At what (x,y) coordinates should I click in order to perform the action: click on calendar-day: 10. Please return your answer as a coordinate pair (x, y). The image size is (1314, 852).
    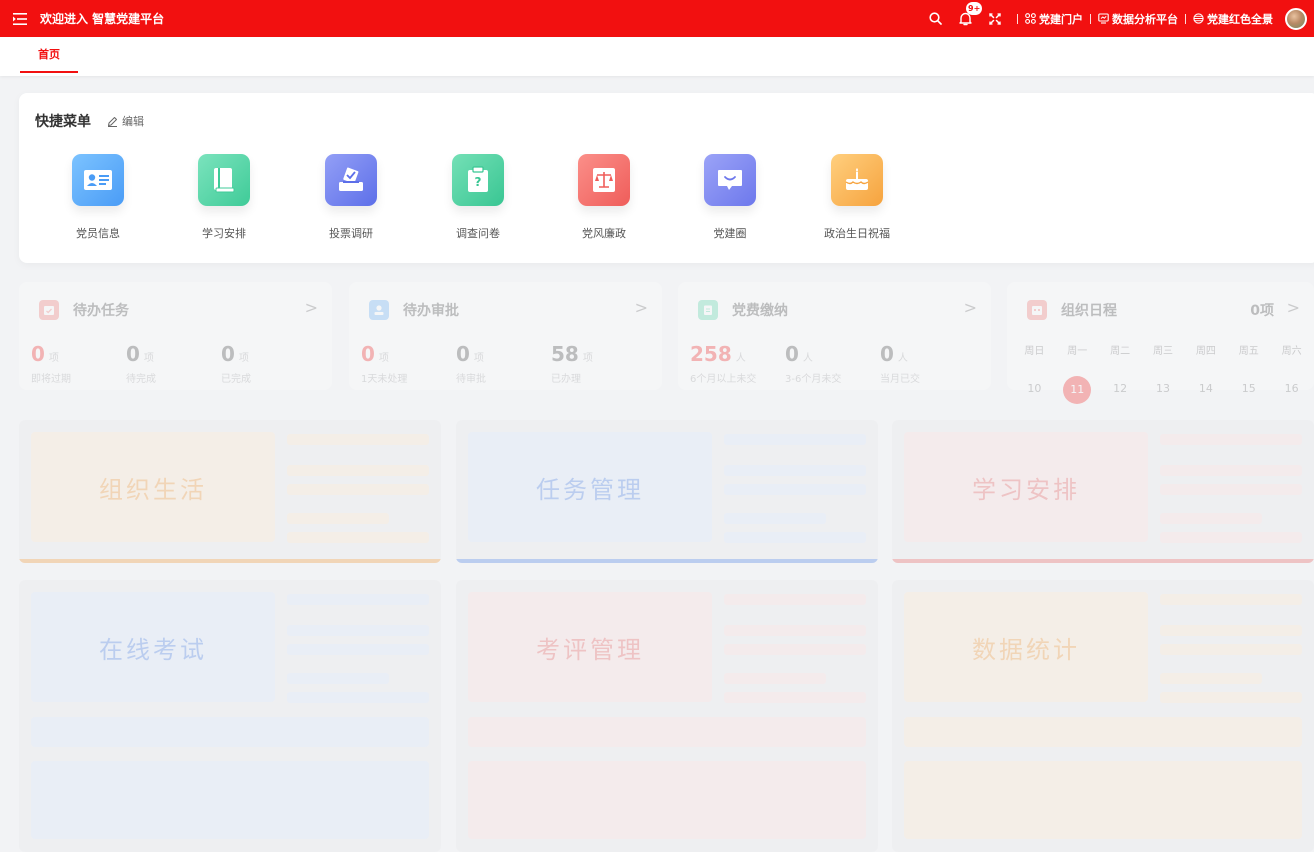
    Looking at the image, I should click on (1034, 389).